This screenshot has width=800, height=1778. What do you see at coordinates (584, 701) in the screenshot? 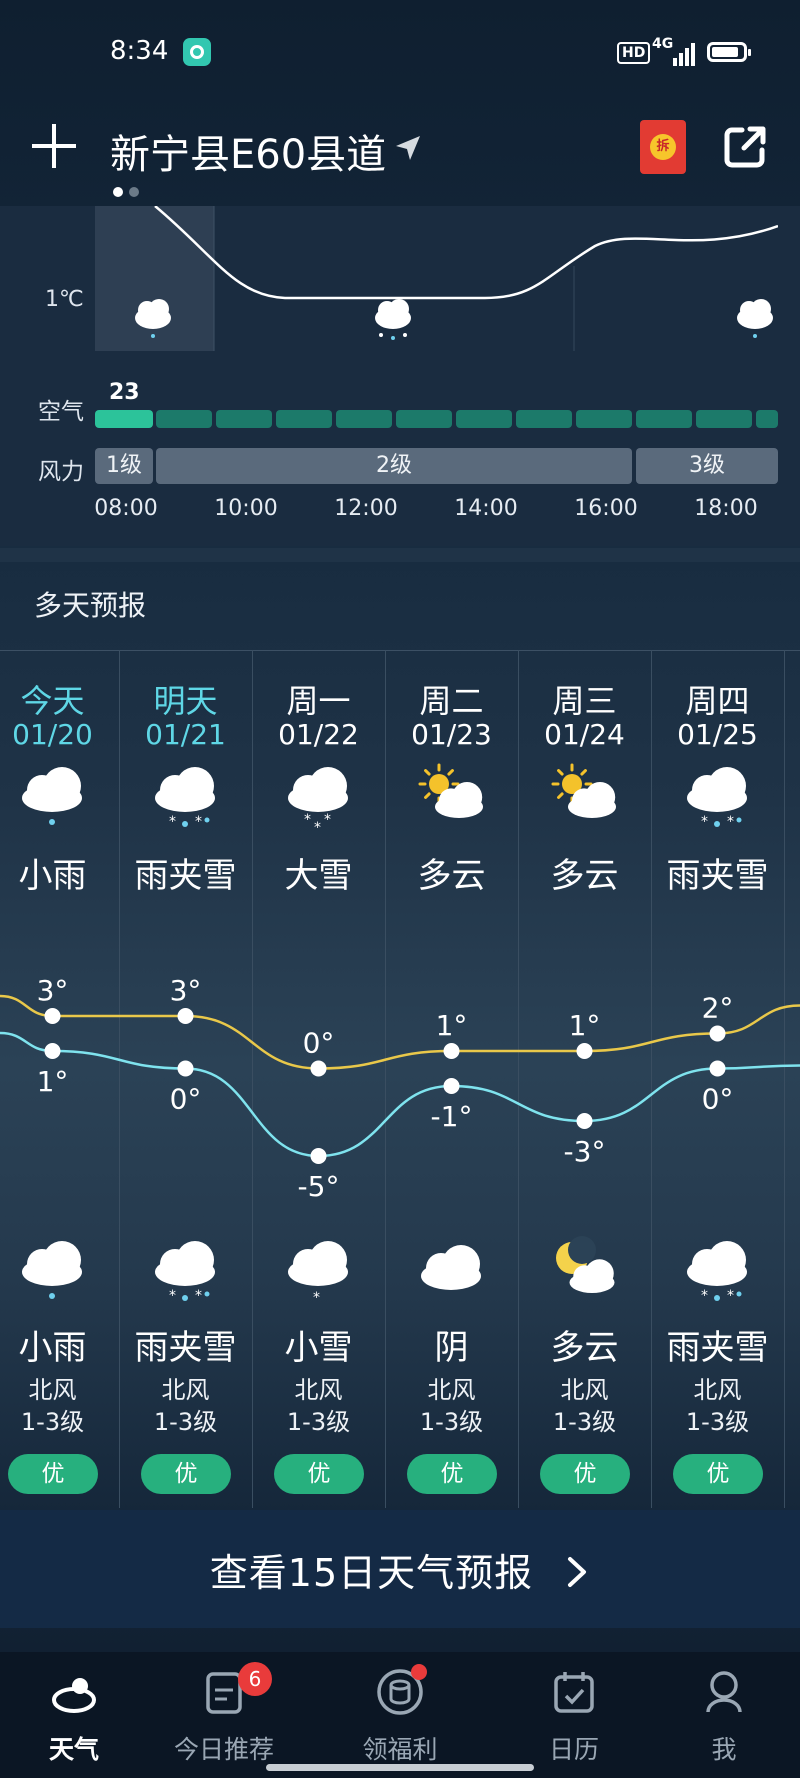
I see `day-name: 周三` at bounding box center [584, 701].